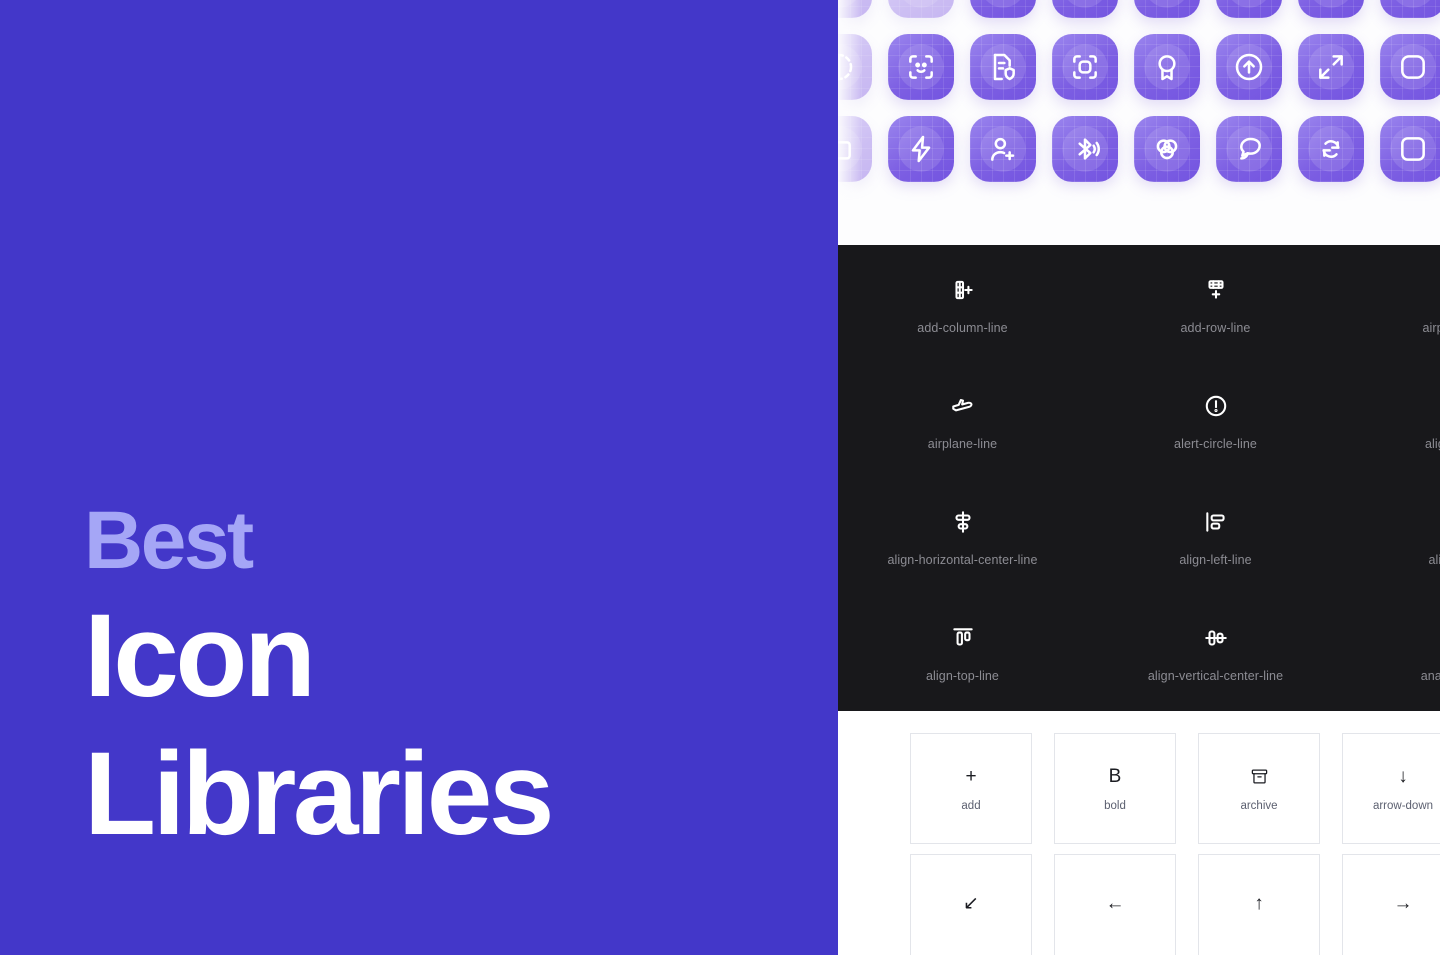 Image resolution: width=1440 pixels, height=955 pixels. What do you see at coordinates (1391, 419) in the screenshot?
I see `dark-icon-cell: align-bottom-lin` at bounding box center [1391, 419].